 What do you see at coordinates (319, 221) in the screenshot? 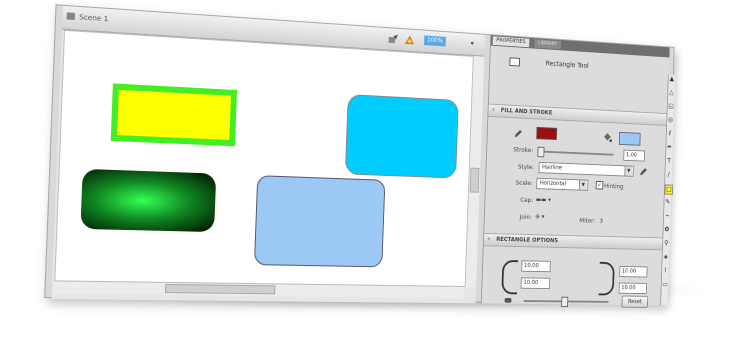
I see `light-blue-rounded-rectangle` at bounding box center [319, 221].